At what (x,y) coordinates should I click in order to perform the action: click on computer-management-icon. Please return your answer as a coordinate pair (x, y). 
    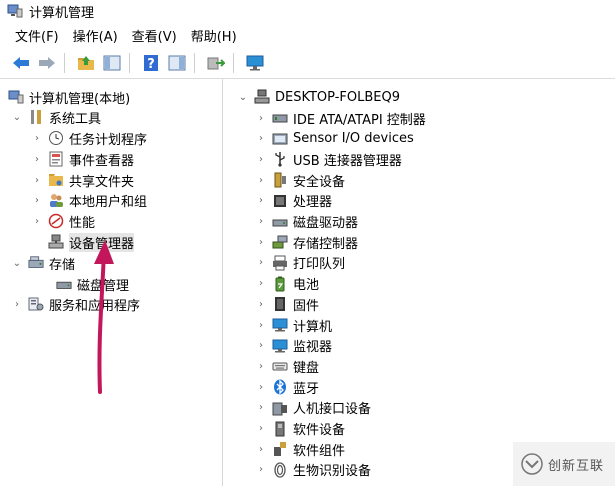
    Looking at the image, I should click on (15, 11).